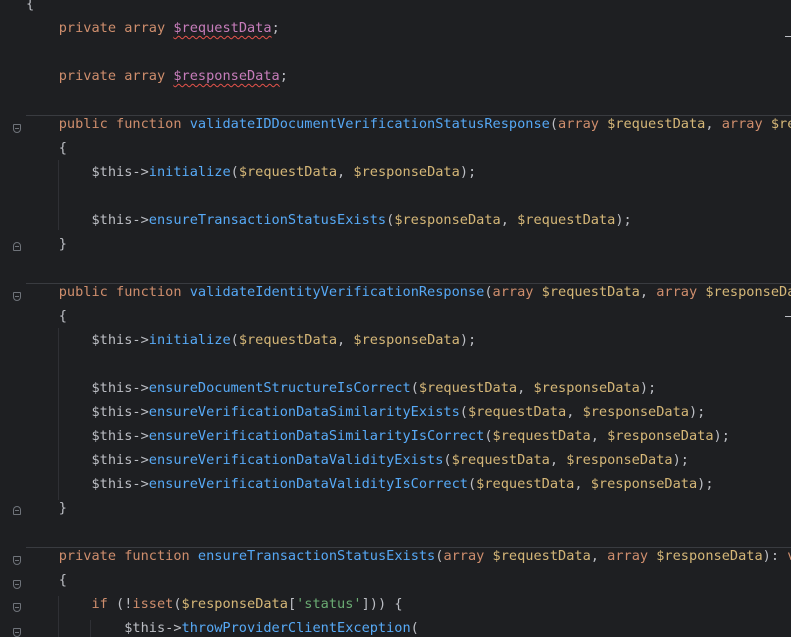 The image size is (791, 637). I want to click on code-line-text: private array $responseData;, so click(173, 76).